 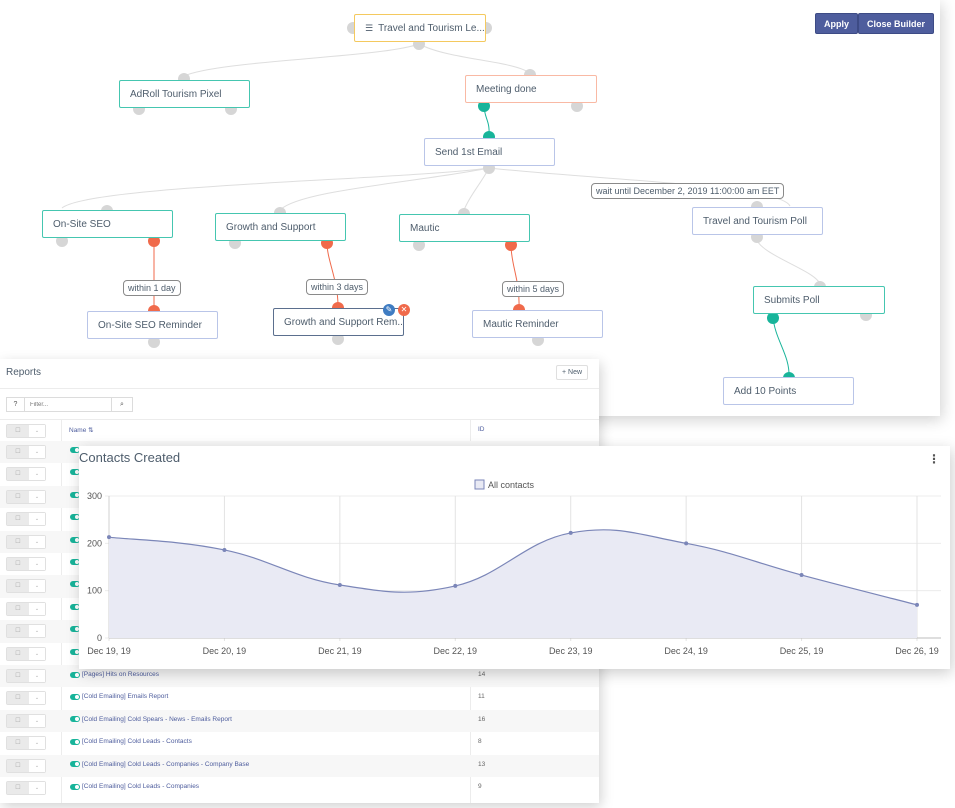 I want to click on more-options-icon: ⋮, so click(x=934, y=459).